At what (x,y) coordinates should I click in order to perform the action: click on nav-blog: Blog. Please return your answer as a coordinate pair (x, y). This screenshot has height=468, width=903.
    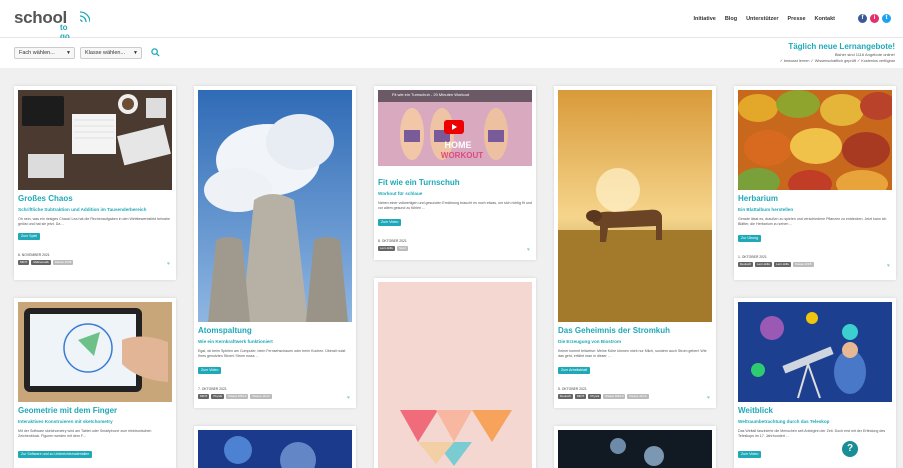
    Looking at the image, I should click on (731, 19).